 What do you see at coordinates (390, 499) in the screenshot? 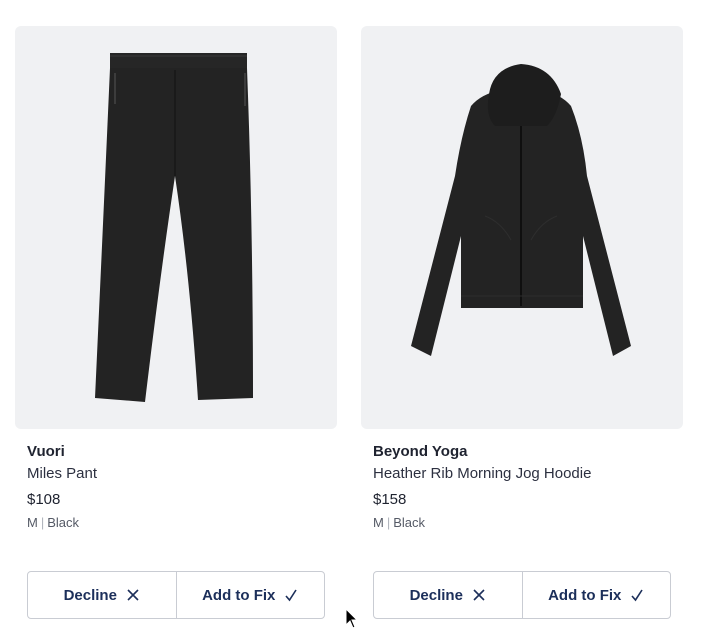
I see `product-price: $158` at bounding box center [390, 499].